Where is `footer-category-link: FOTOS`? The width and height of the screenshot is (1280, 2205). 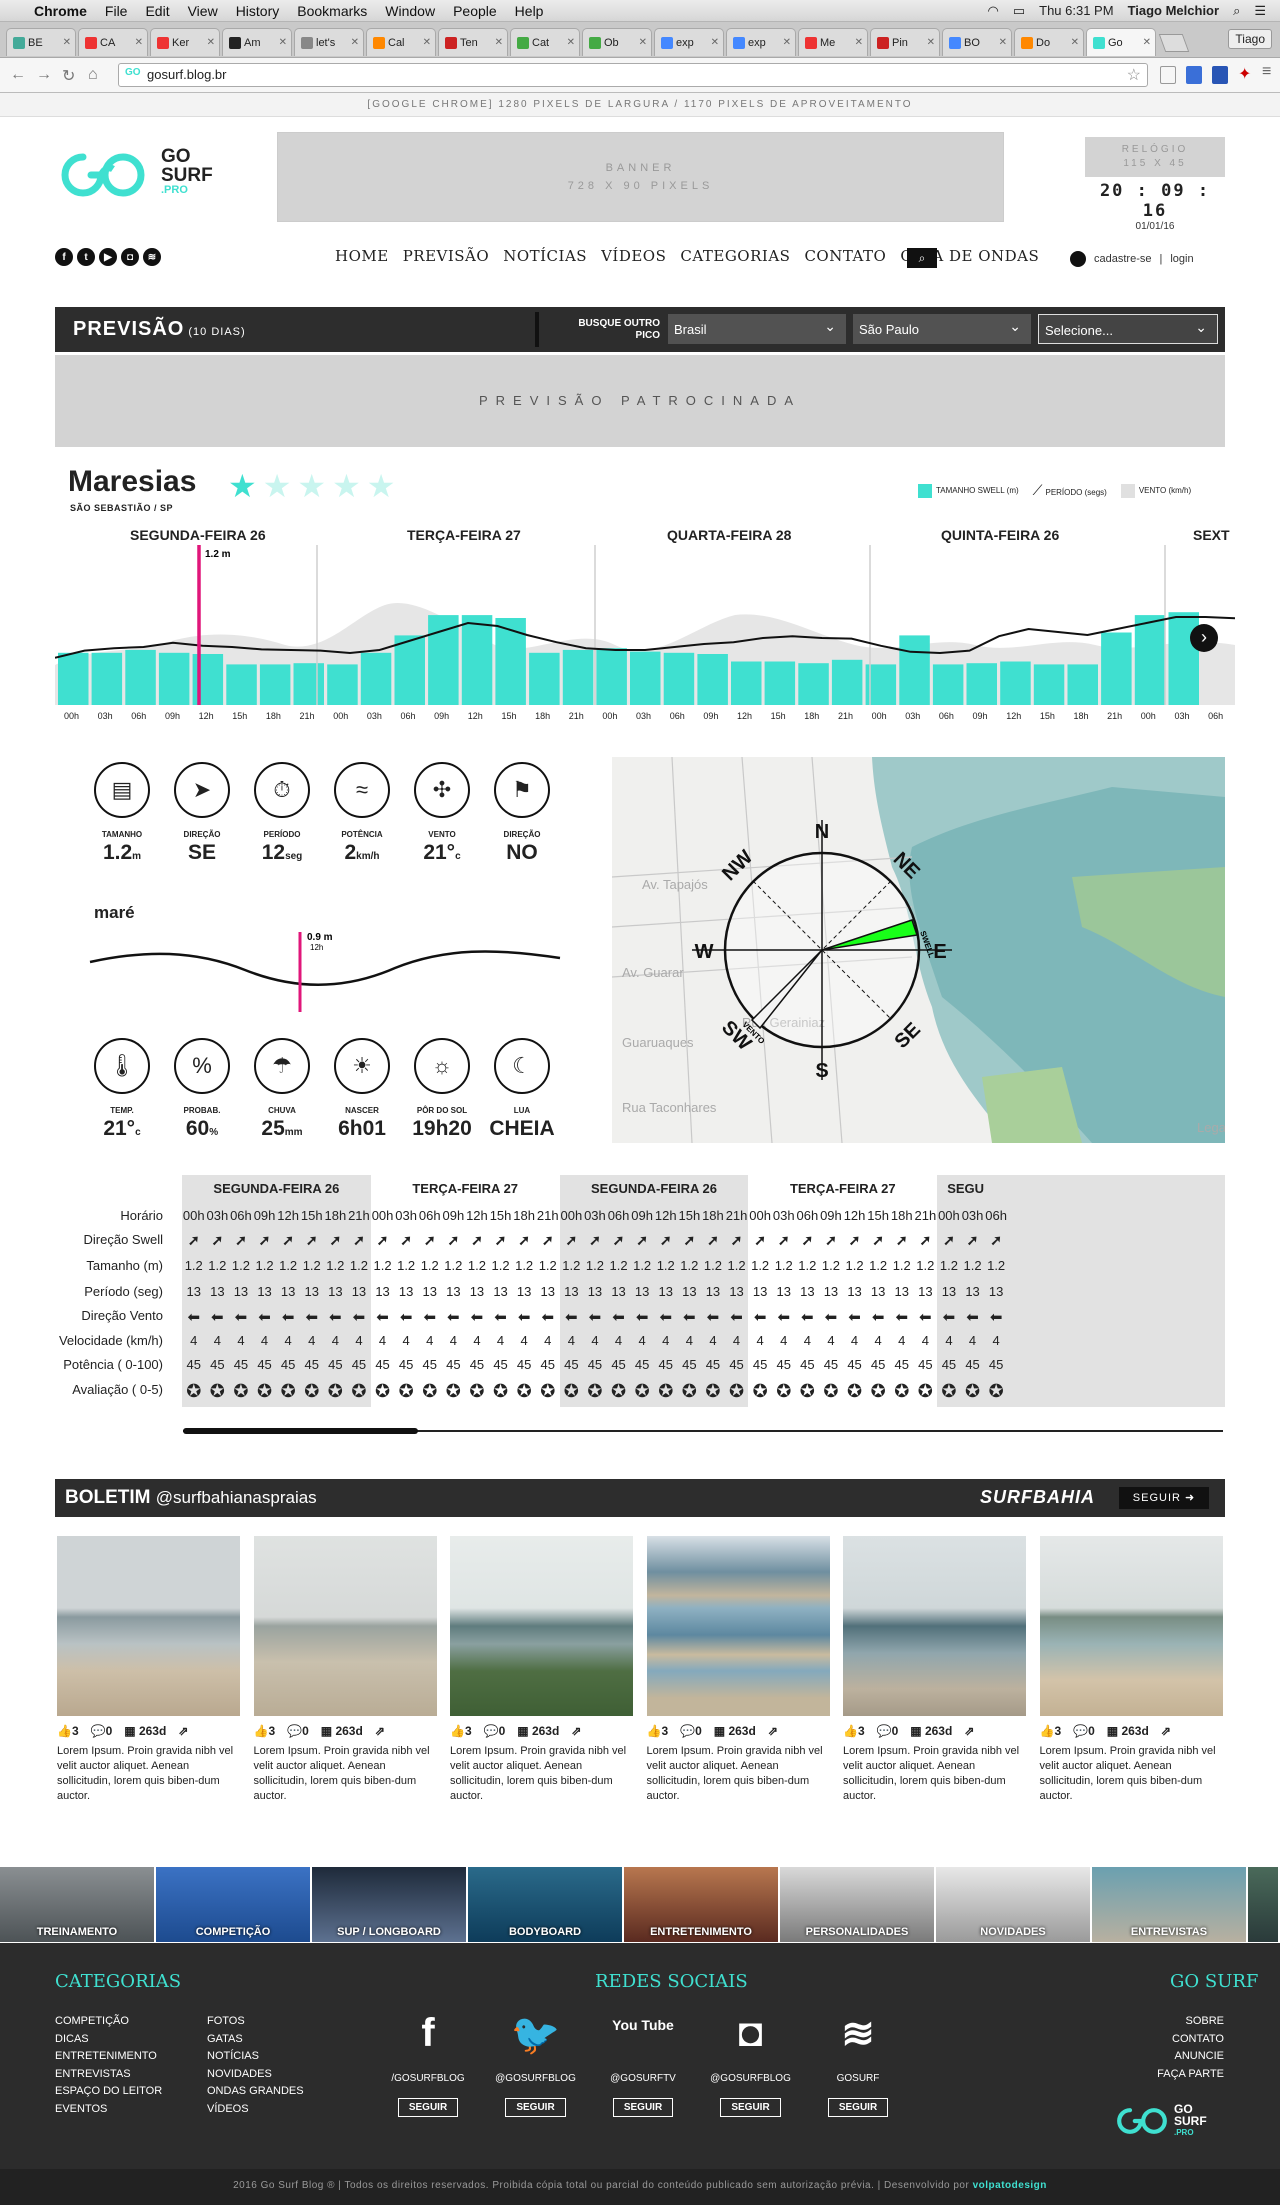 footer-category-link: FOTOS is located at coordinates (255, 2022).